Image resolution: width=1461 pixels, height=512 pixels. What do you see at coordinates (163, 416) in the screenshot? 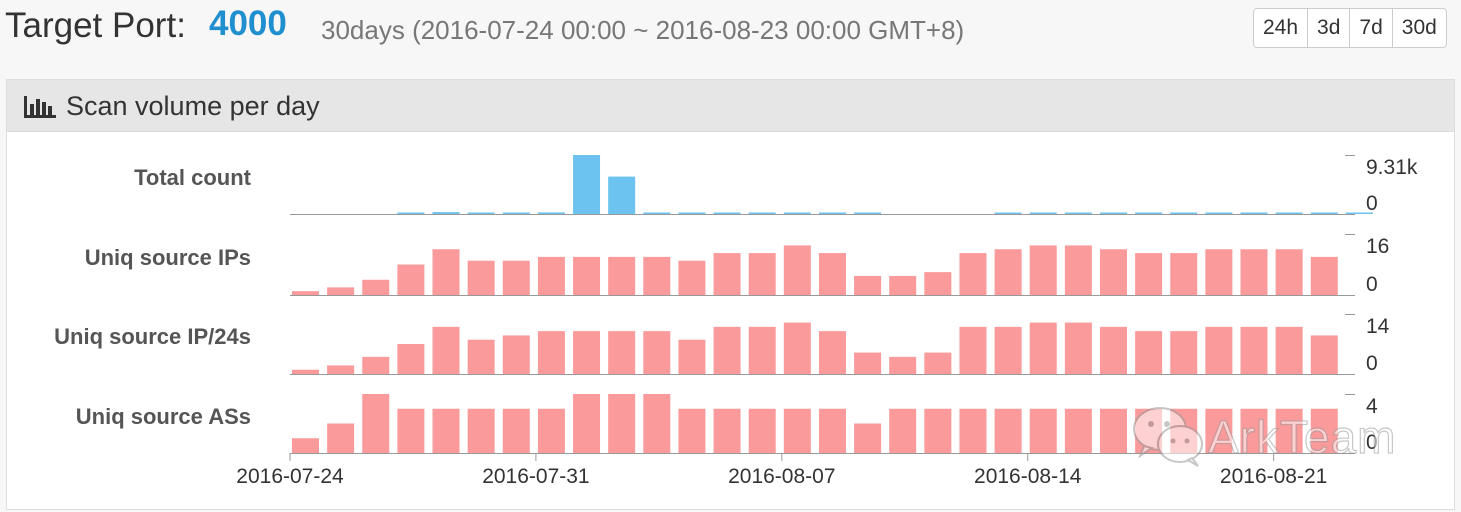
I see `series-label: Uniq source ASs` at bounding box center [163, 416].